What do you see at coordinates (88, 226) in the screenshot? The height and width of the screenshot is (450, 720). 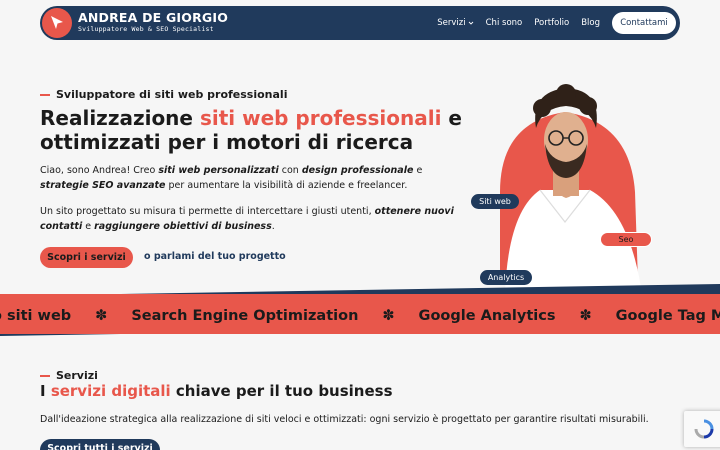 I see `body-text: e` at bounding box center [88, 226].